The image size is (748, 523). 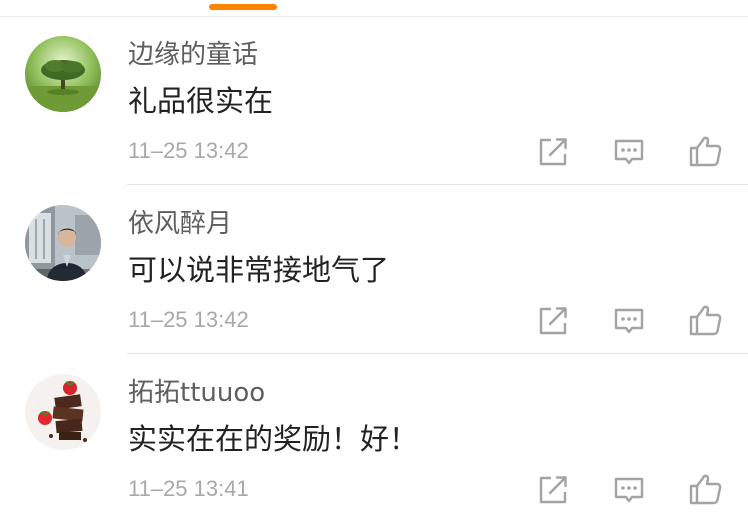 What do you see at coordinates (374, 8) in the screenshot?
I see `tab-header` at bounding box center [374, 8].